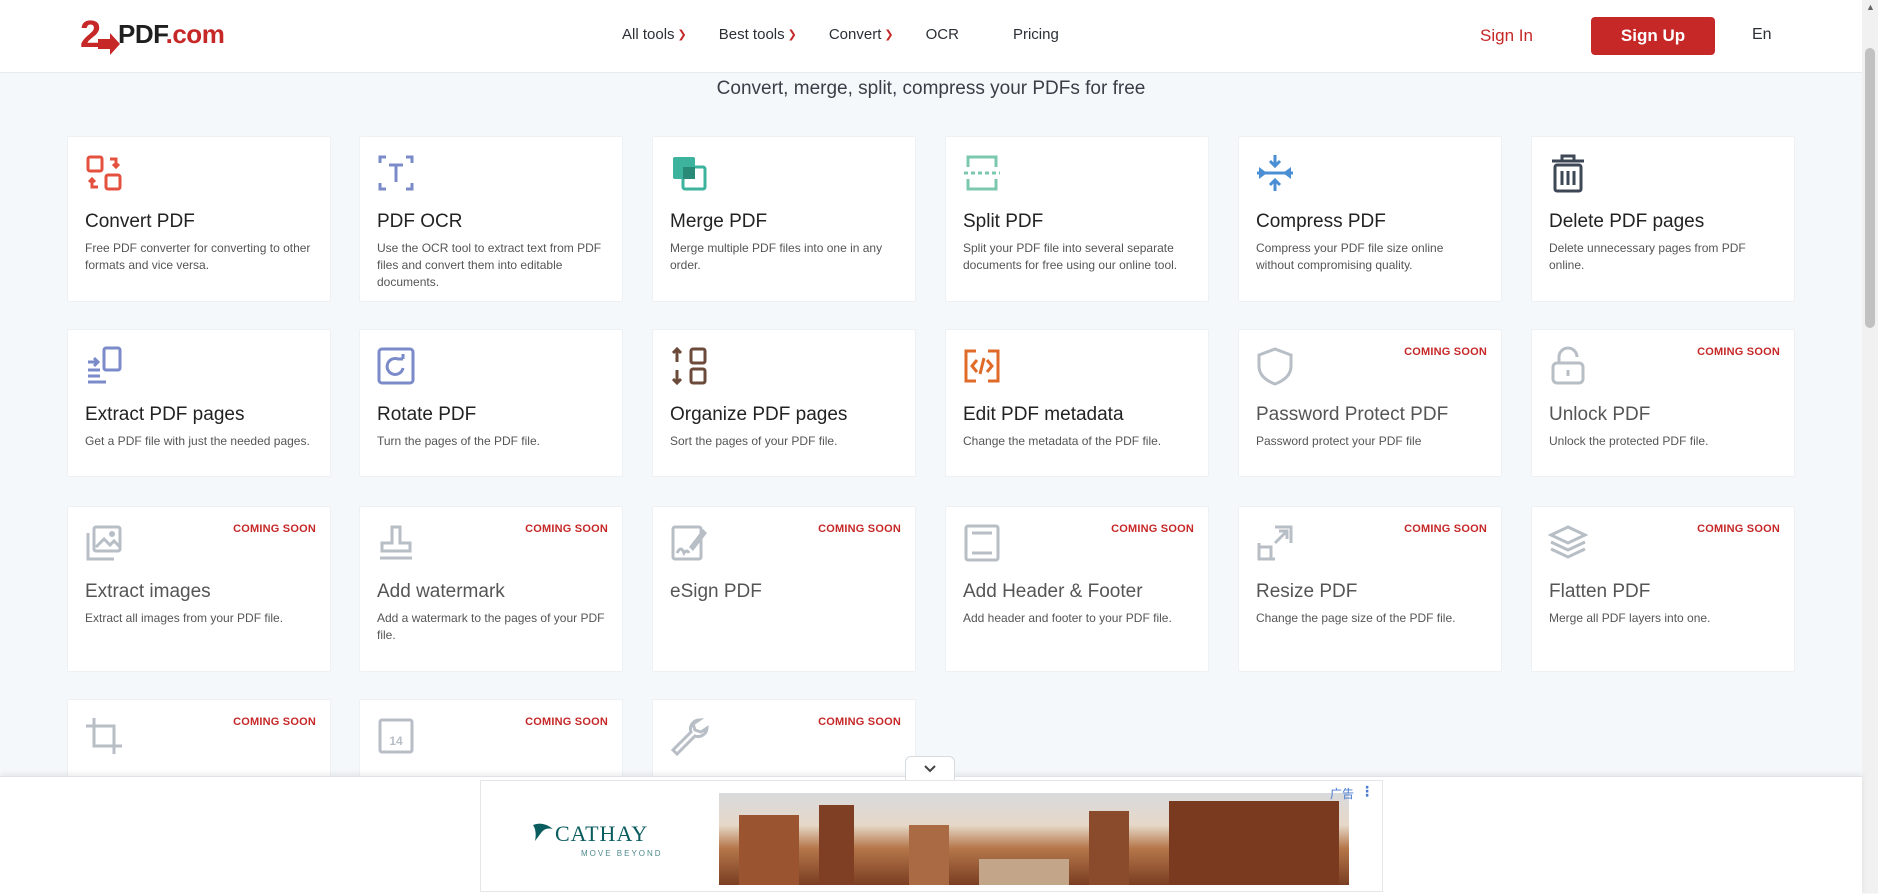  Describe the element at coordinates (1352, 414) in the screenshot. I see `tool-title: Password Protect PDF` at that location.